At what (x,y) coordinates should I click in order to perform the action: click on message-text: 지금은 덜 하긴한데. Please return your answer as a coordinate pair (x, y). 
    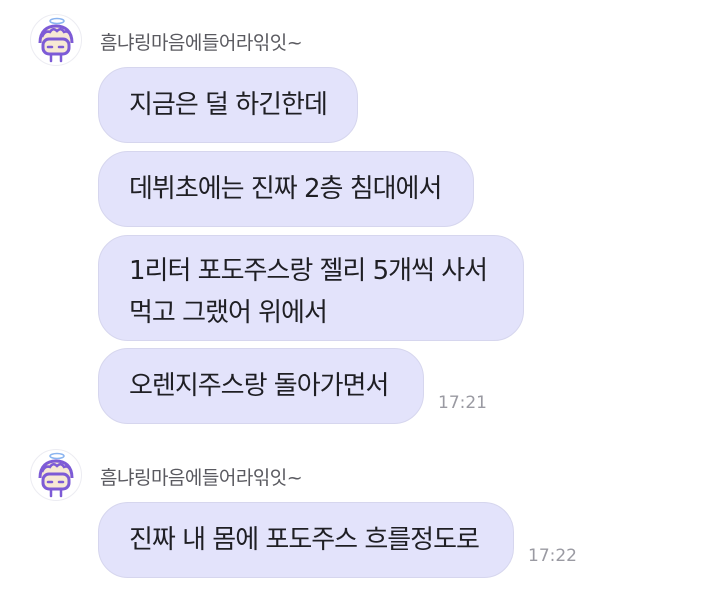
    Looking at the image, I should click on (228, 105).